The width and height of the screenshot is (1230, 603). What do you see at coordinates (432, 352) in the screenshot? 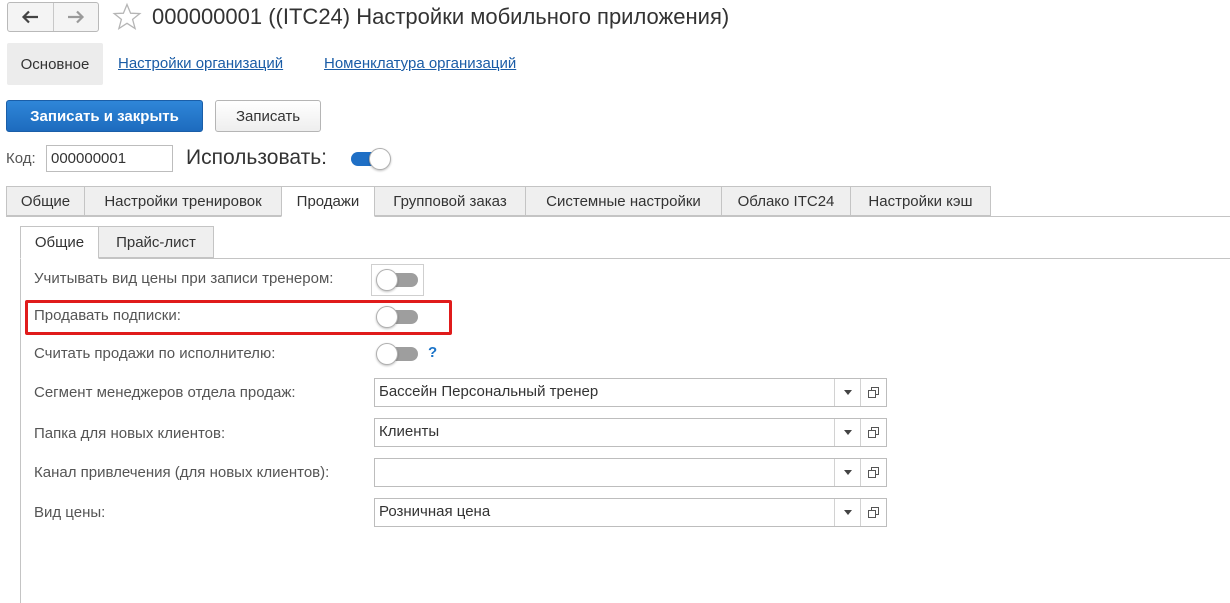
I see `help-icon: ?` at bounding box center [432, 352].